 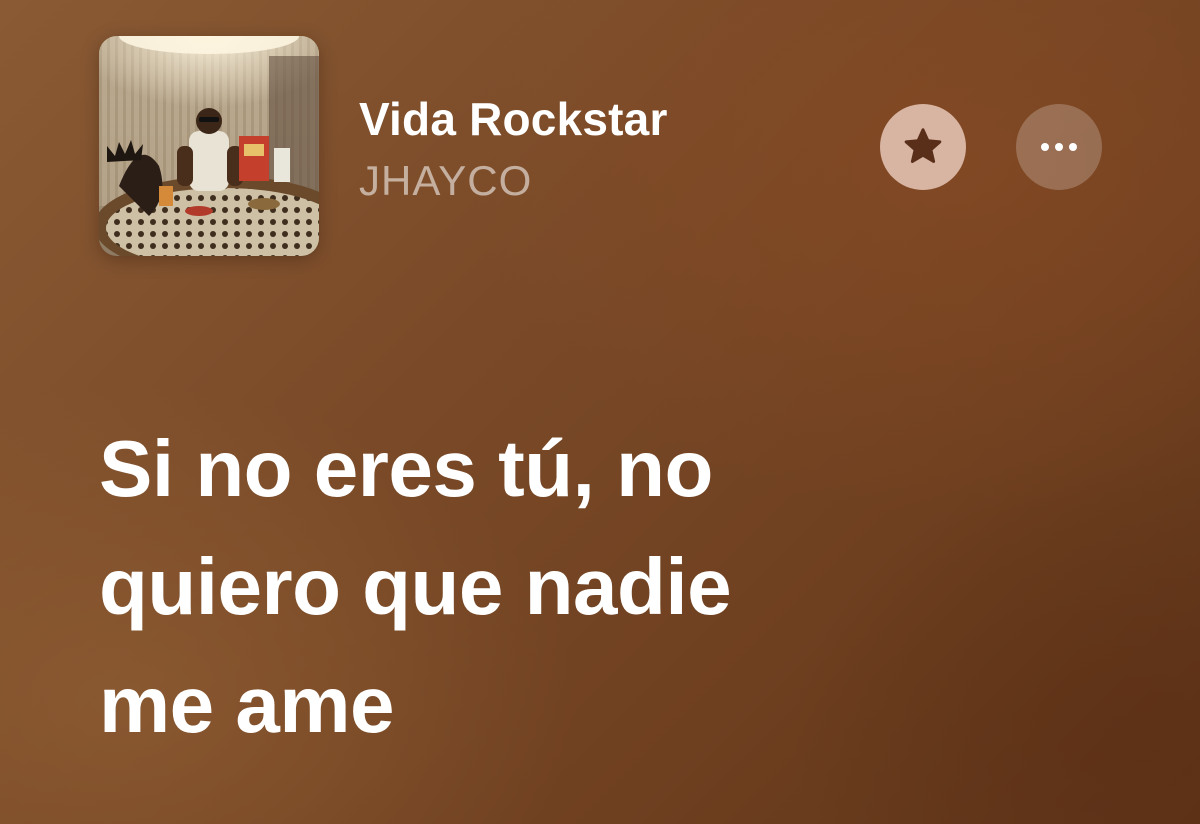 I want to click on album-artwork, so click(x=209, y=146).